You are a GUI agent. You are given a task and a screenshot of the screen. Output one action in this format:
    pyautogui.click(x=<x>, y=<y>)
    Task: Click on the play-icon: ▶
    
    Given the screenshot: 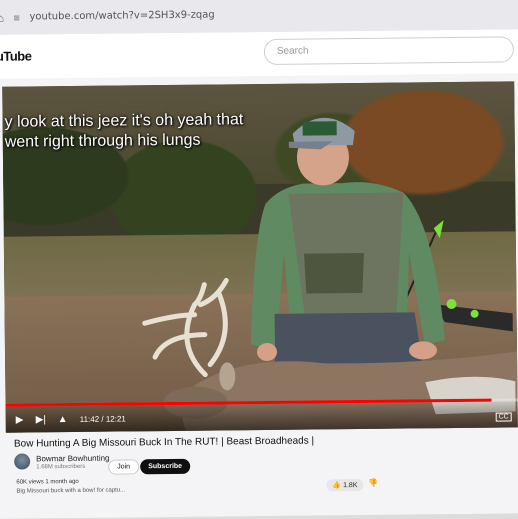 What is the action you would take?
    pyautogui.click(x=20, y=420)
    